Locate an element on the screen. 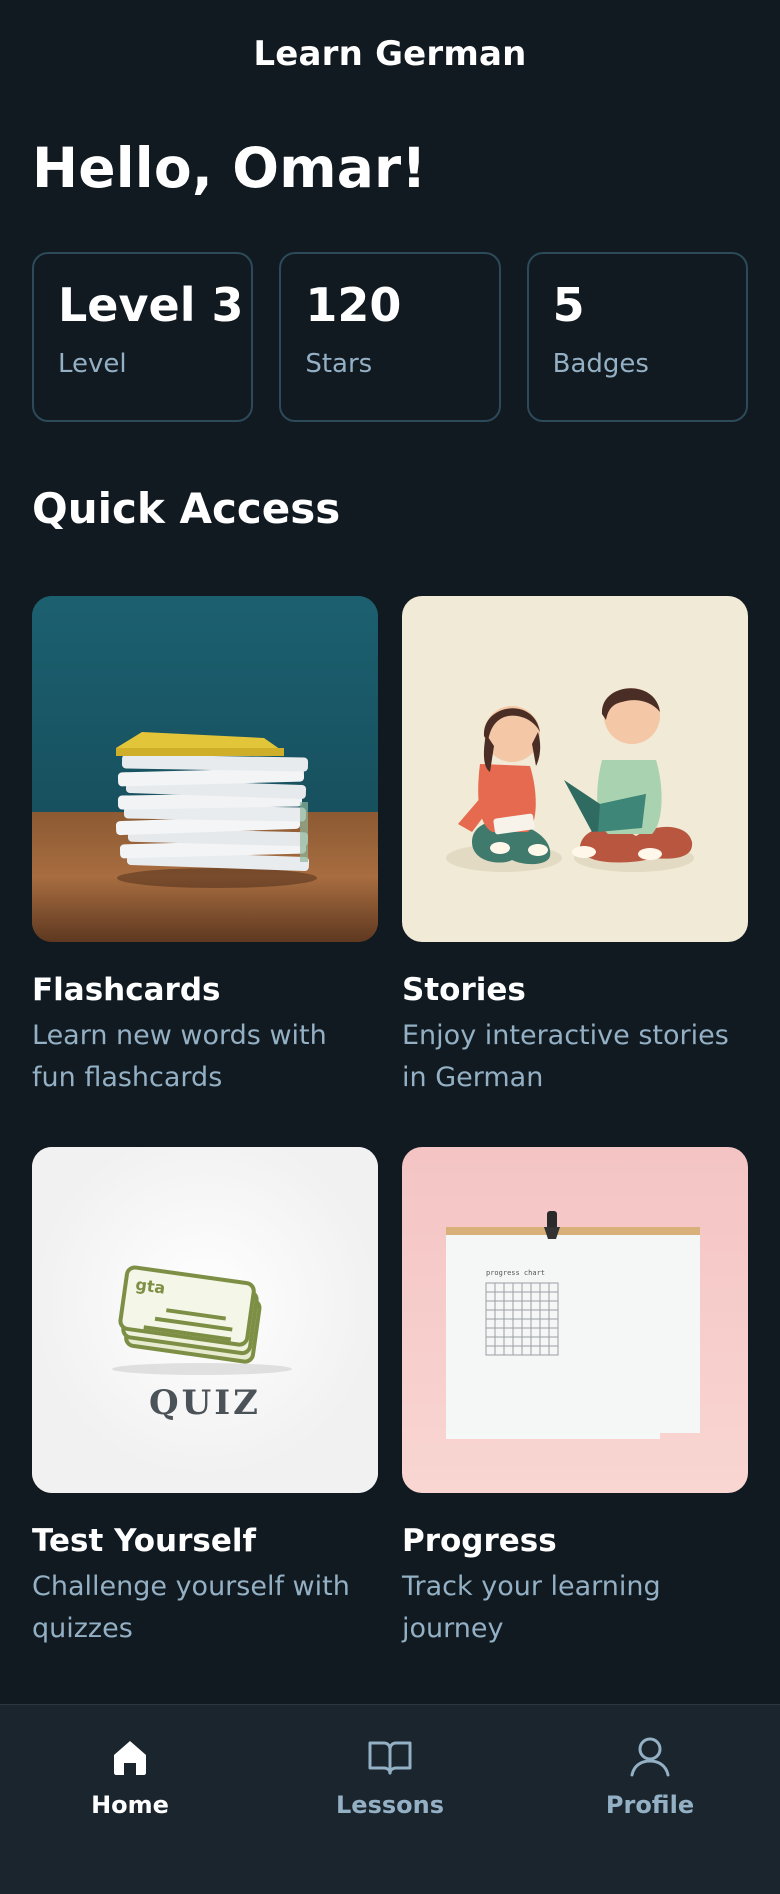 This screenshot has height=1894, width=780. app-title: Learn German is located at coordinates (390, 54).